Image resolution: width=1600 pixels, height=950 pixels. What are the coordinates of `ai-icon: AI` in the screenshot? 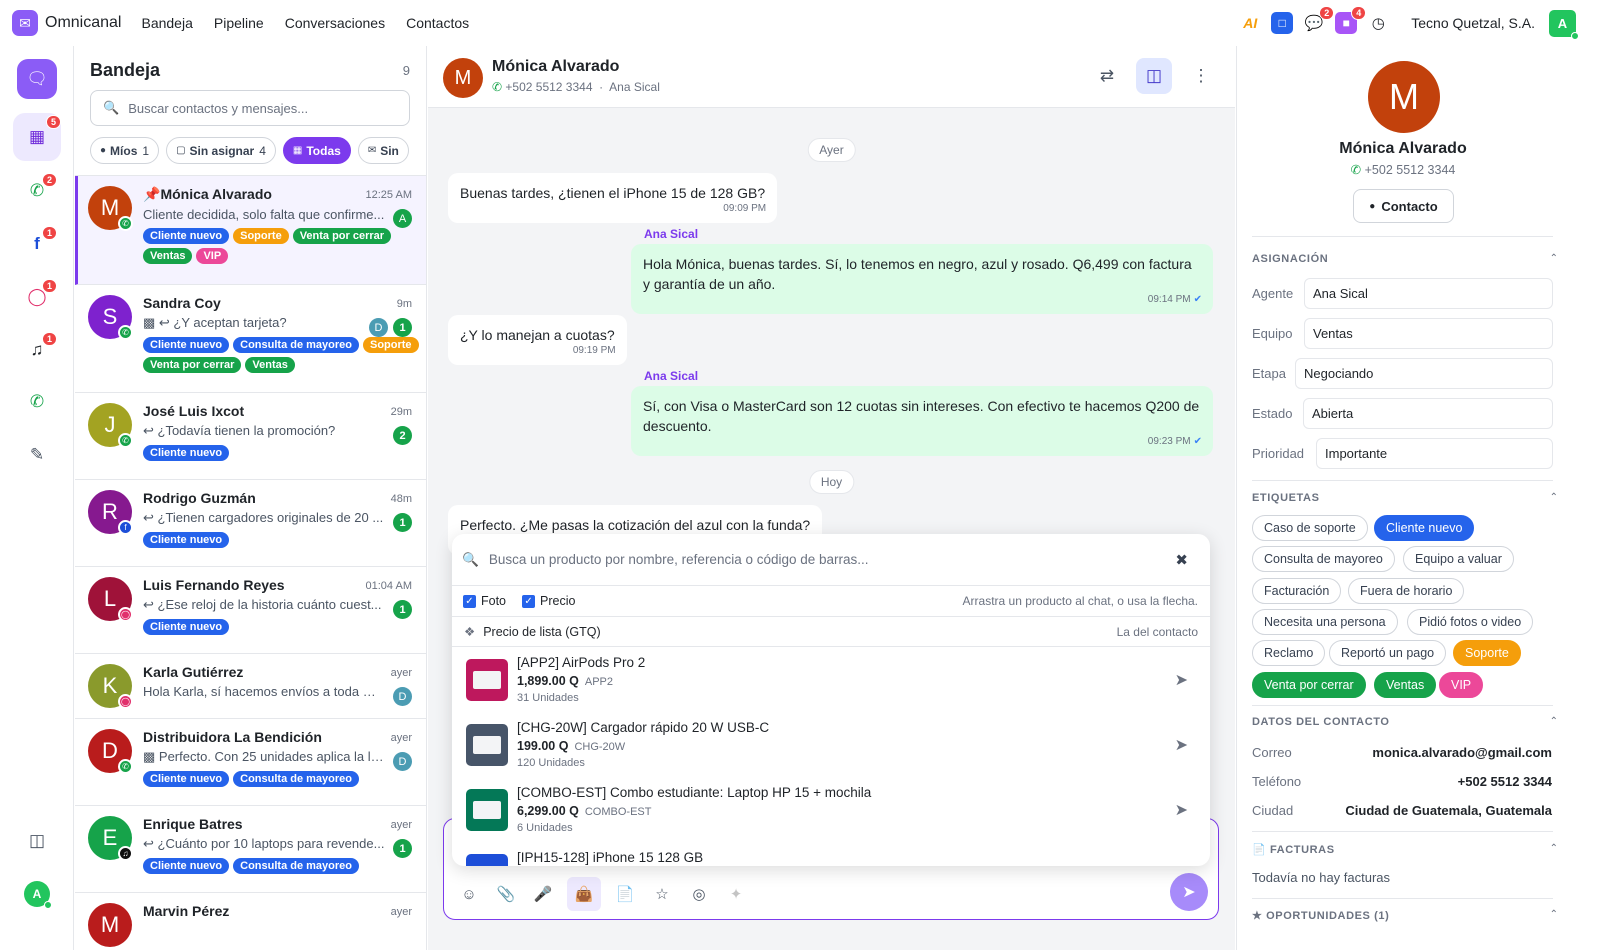 It's located at (1250, 23).